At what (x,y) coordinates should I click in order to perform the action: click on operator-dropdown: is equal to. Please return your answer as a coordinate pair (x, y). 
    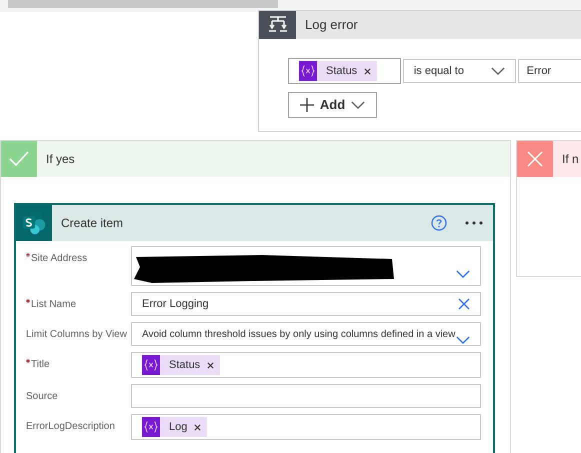
    Looking at the image, I should click on (459, 71).